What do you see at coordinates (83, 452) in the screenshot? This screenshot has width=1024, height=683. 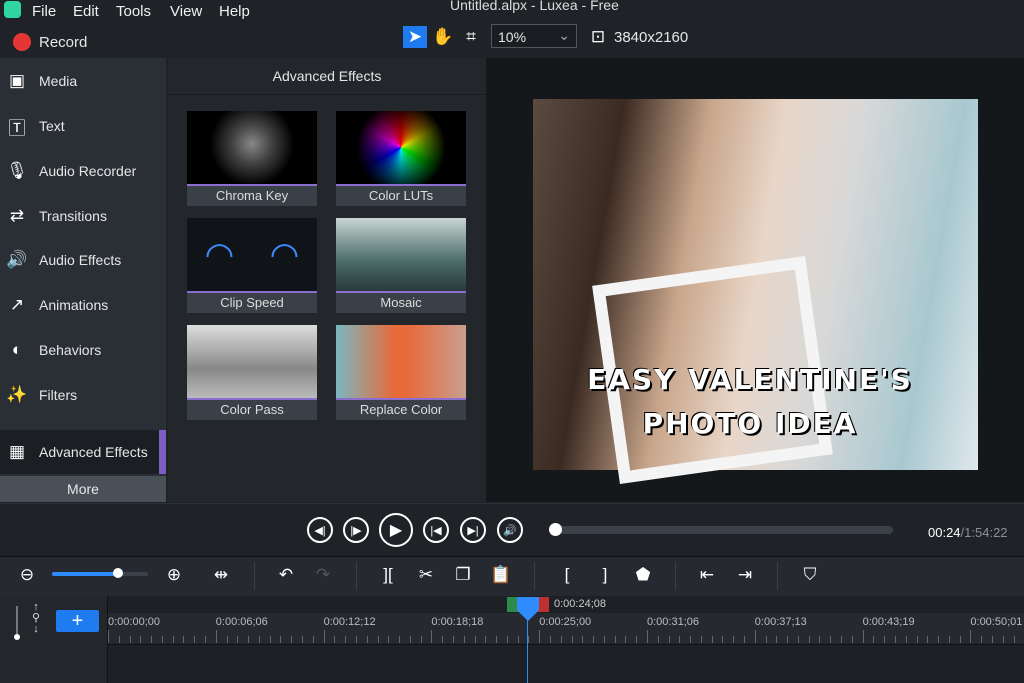 I see `sidebar-item-advanced-effects: ▦ Advanced Effects` at bounding box center [83, 452].